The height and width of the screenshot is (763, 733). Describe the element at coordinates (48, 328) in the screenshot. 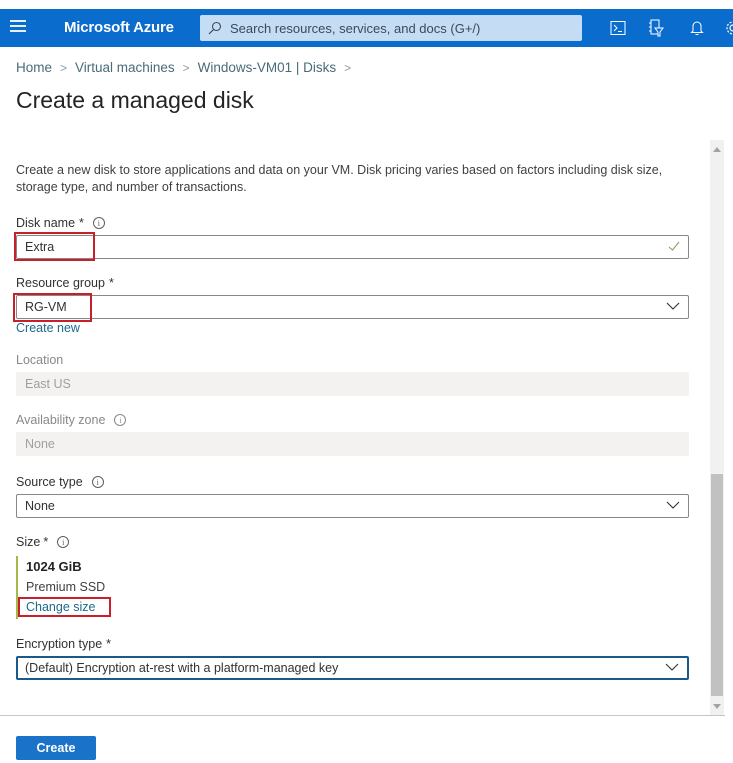

I see `create-new-resource-group-link: Create new` at that location.